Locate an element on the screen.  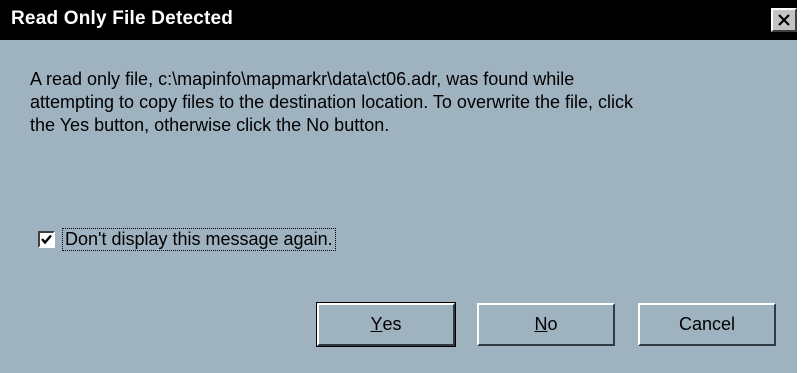
dont-display-again-checkbox is located at coordinates (46, 239).